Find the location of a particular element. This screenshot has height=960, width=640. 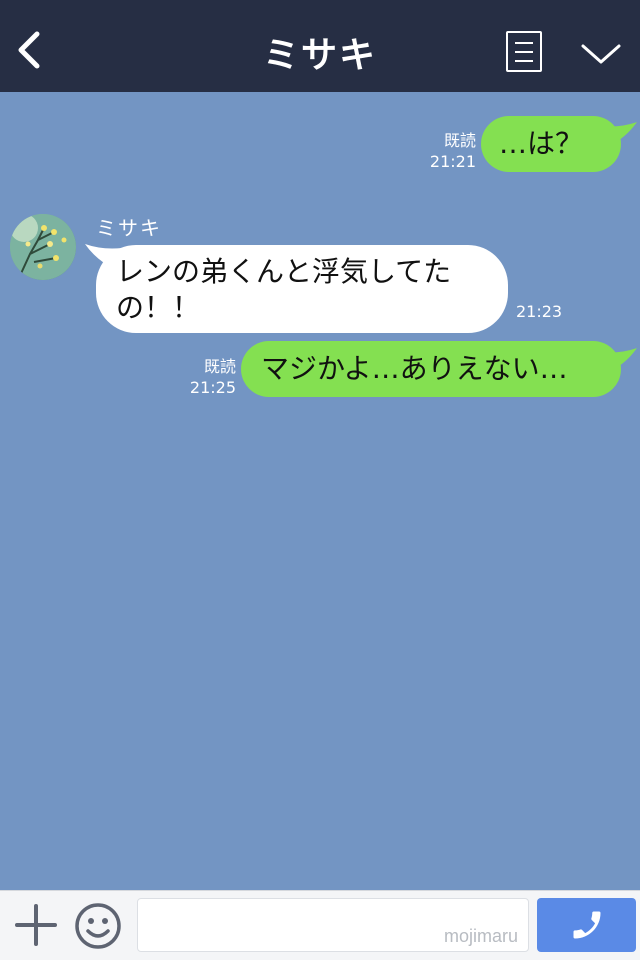

avatar-image is located at coordinates (43, 247).